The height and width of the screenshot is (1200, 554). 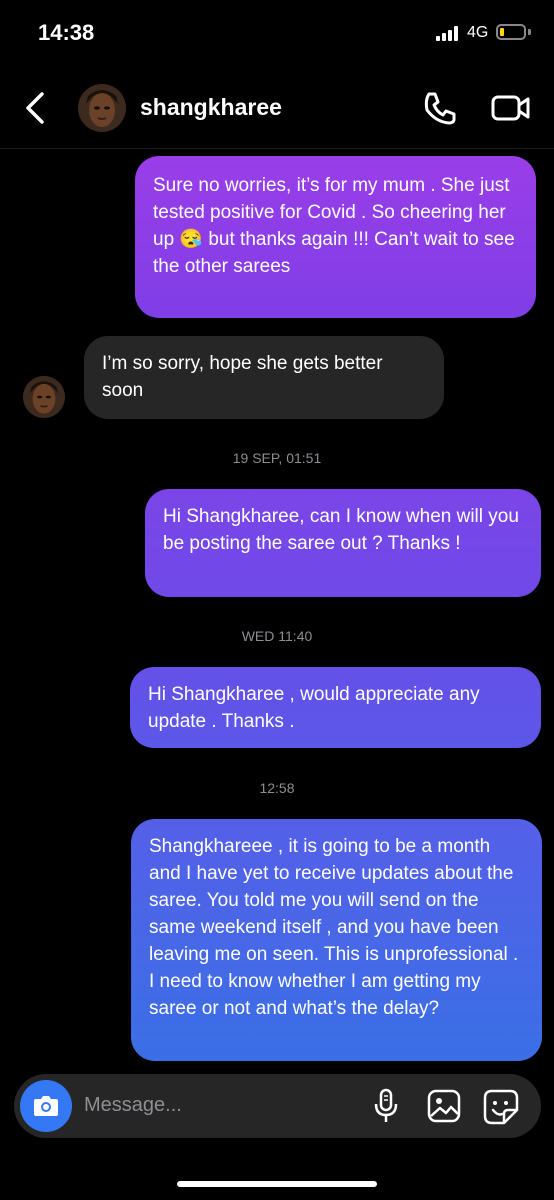 What do you see at coordinates (102, 108) in the screenshot?
I see `profile-avatar` at bounding box center [102, 108].